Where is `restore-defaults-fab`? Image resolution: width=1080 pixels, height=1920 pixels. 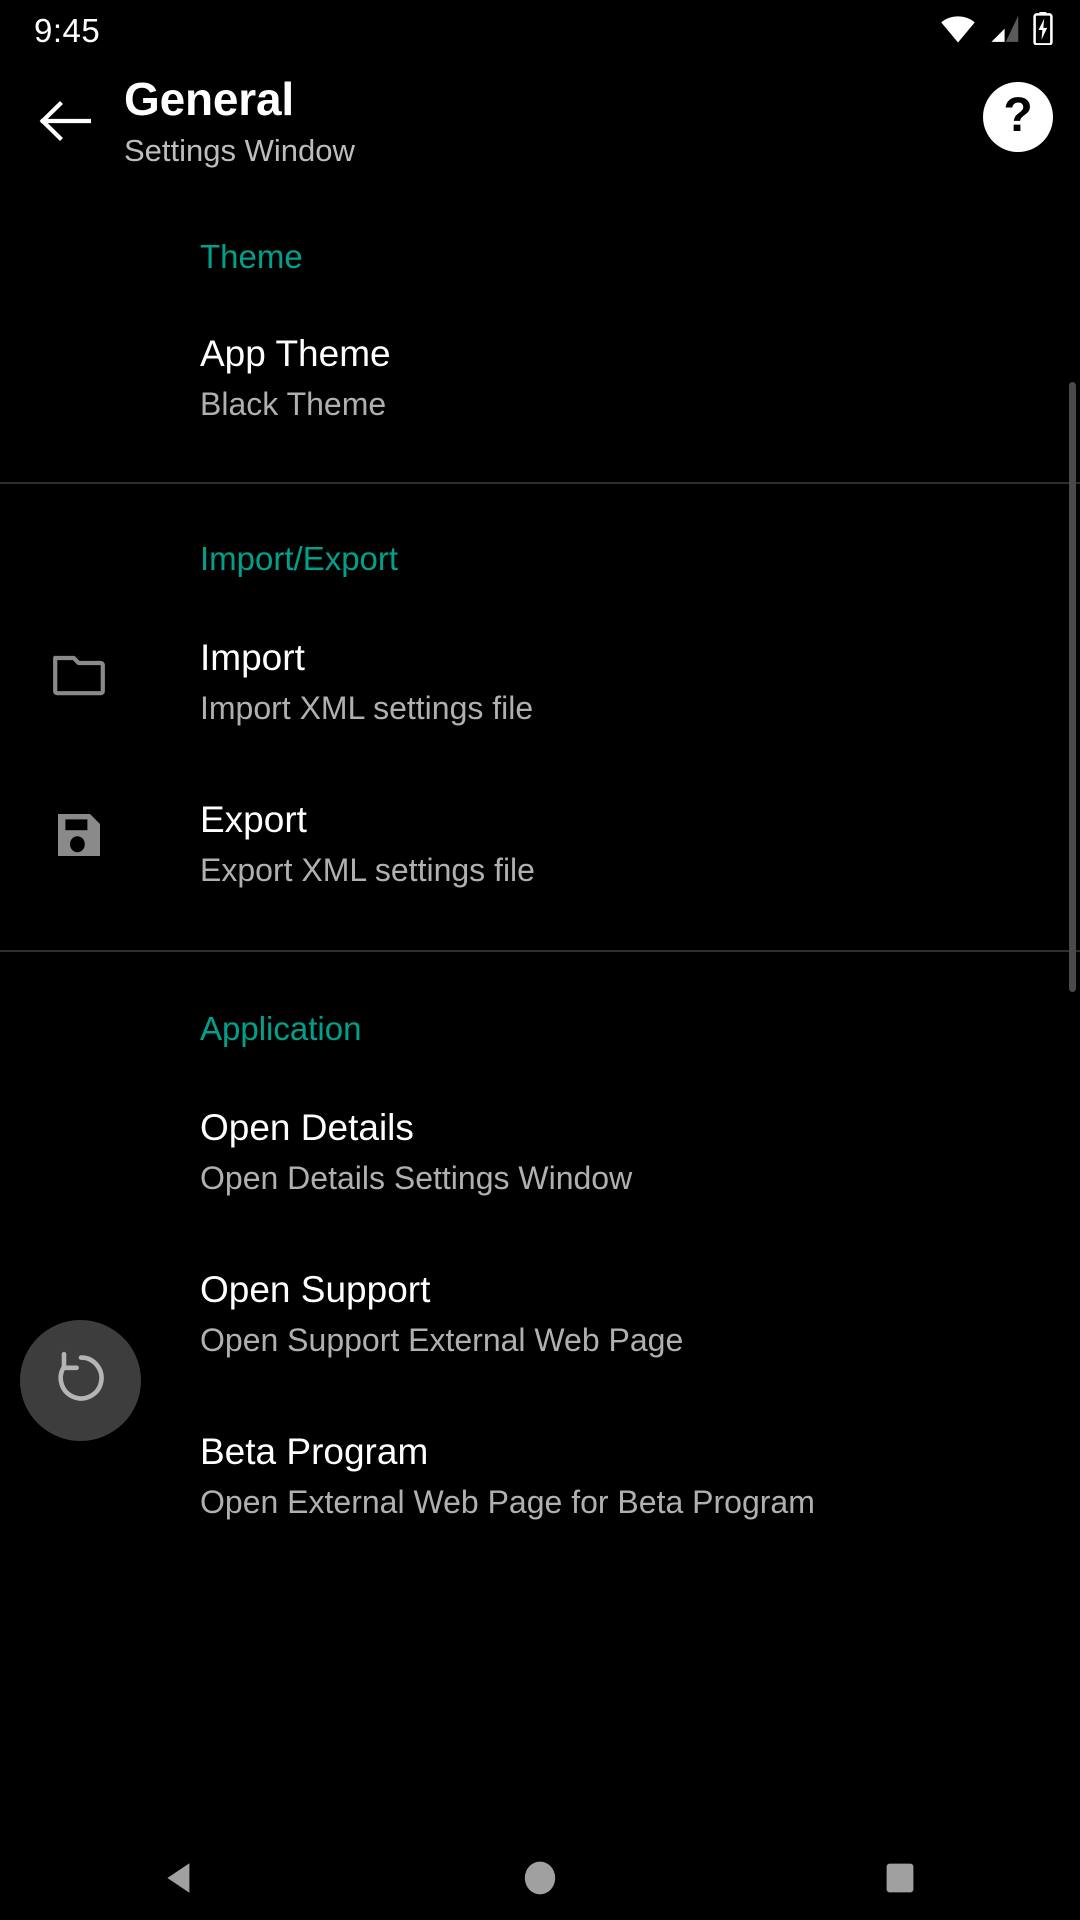 restore-defaults-fab is located at coordinates (80, 1380).